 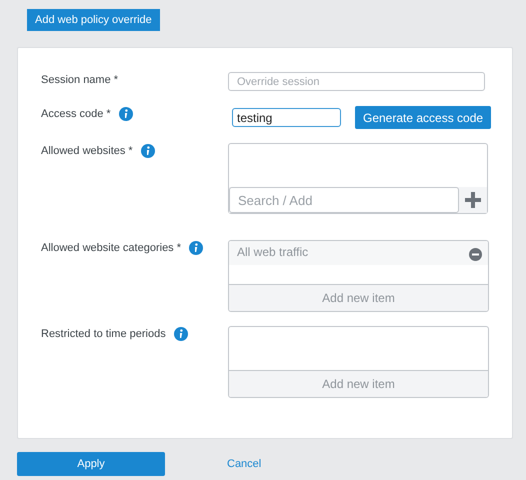 I want to click on field-label: Allowed website categories *, so click(x=111, y=248).